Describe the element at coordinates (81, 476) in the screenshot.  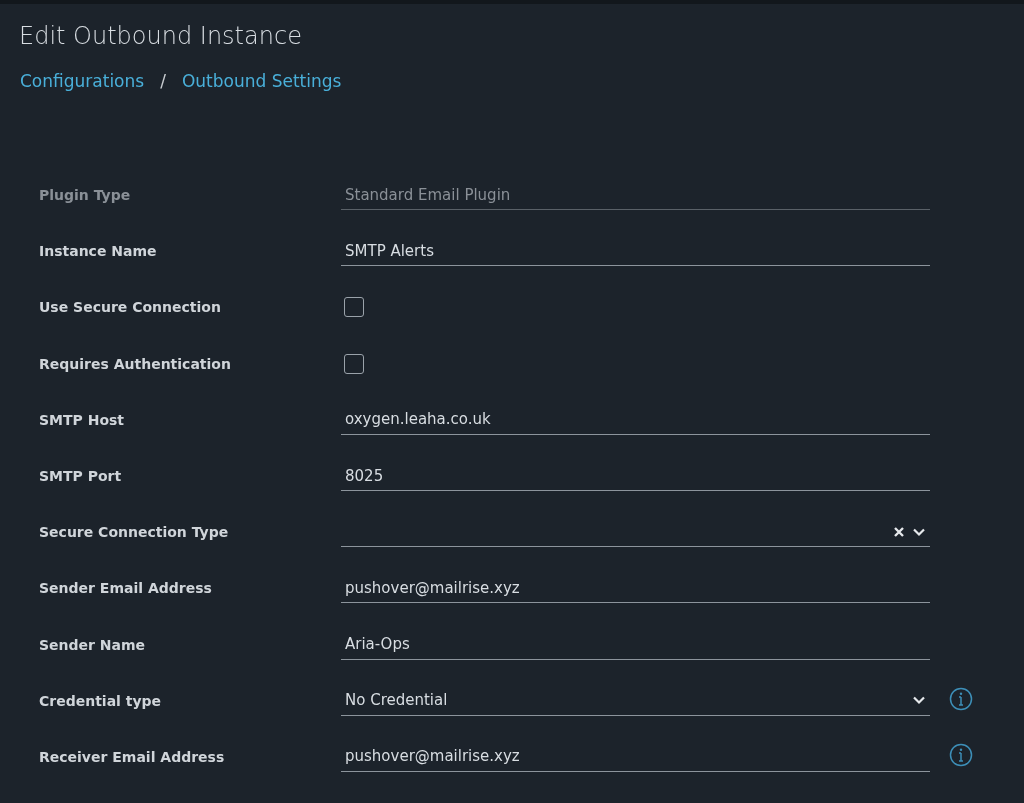
I see `field-label: SMTP Port` at that location.